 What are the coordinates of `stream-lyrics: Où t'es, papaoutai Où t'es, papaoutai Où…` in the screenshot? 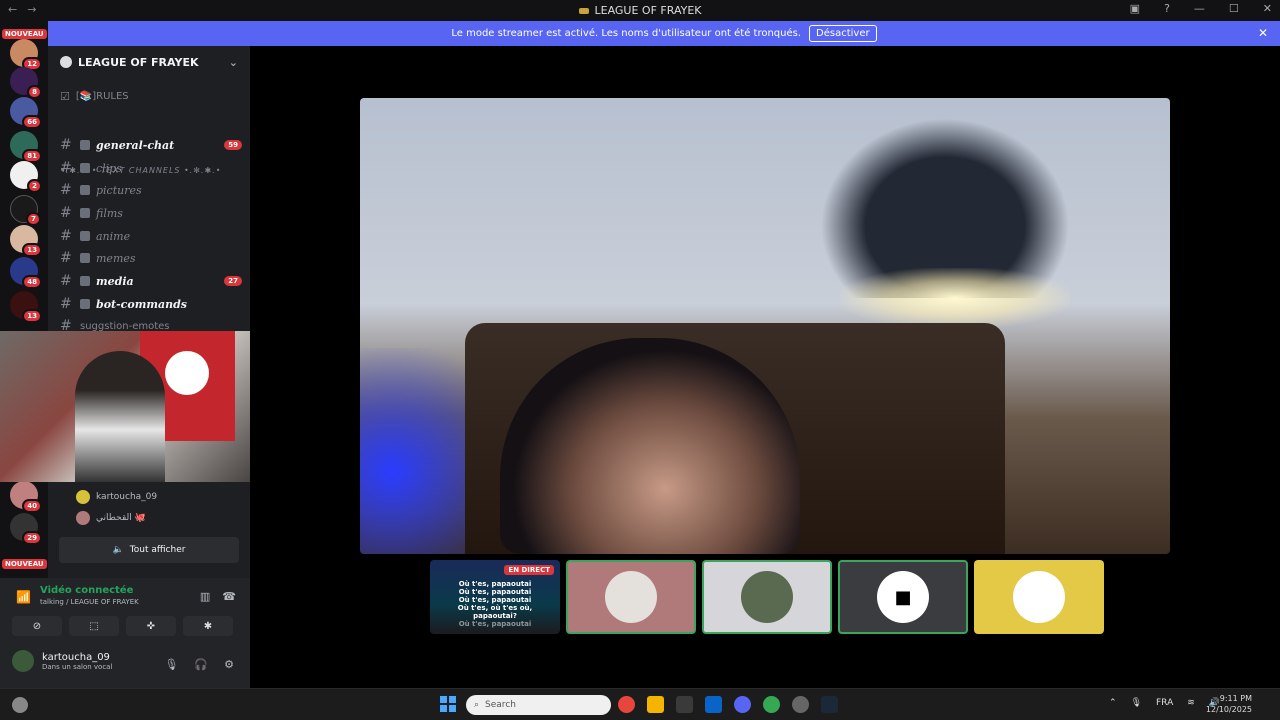 It's located at (495, 604).